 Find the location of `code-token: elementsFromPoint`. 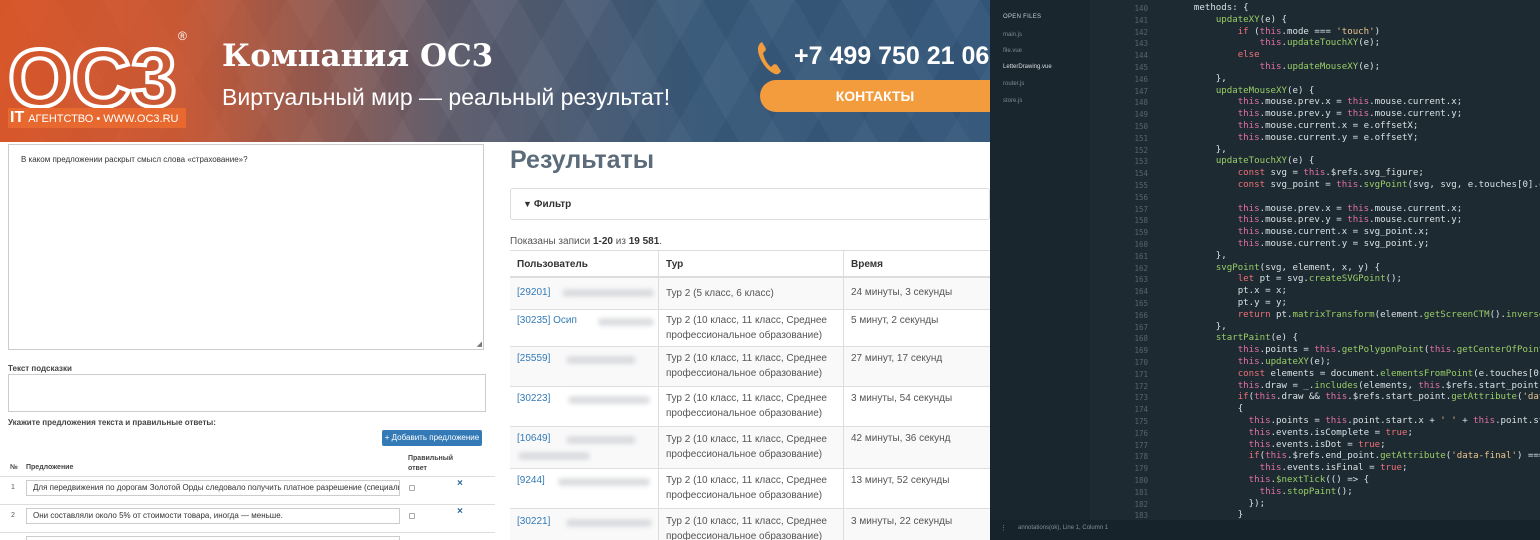

code-token: elementsFromPoint is located at coordinates (1427, 373).